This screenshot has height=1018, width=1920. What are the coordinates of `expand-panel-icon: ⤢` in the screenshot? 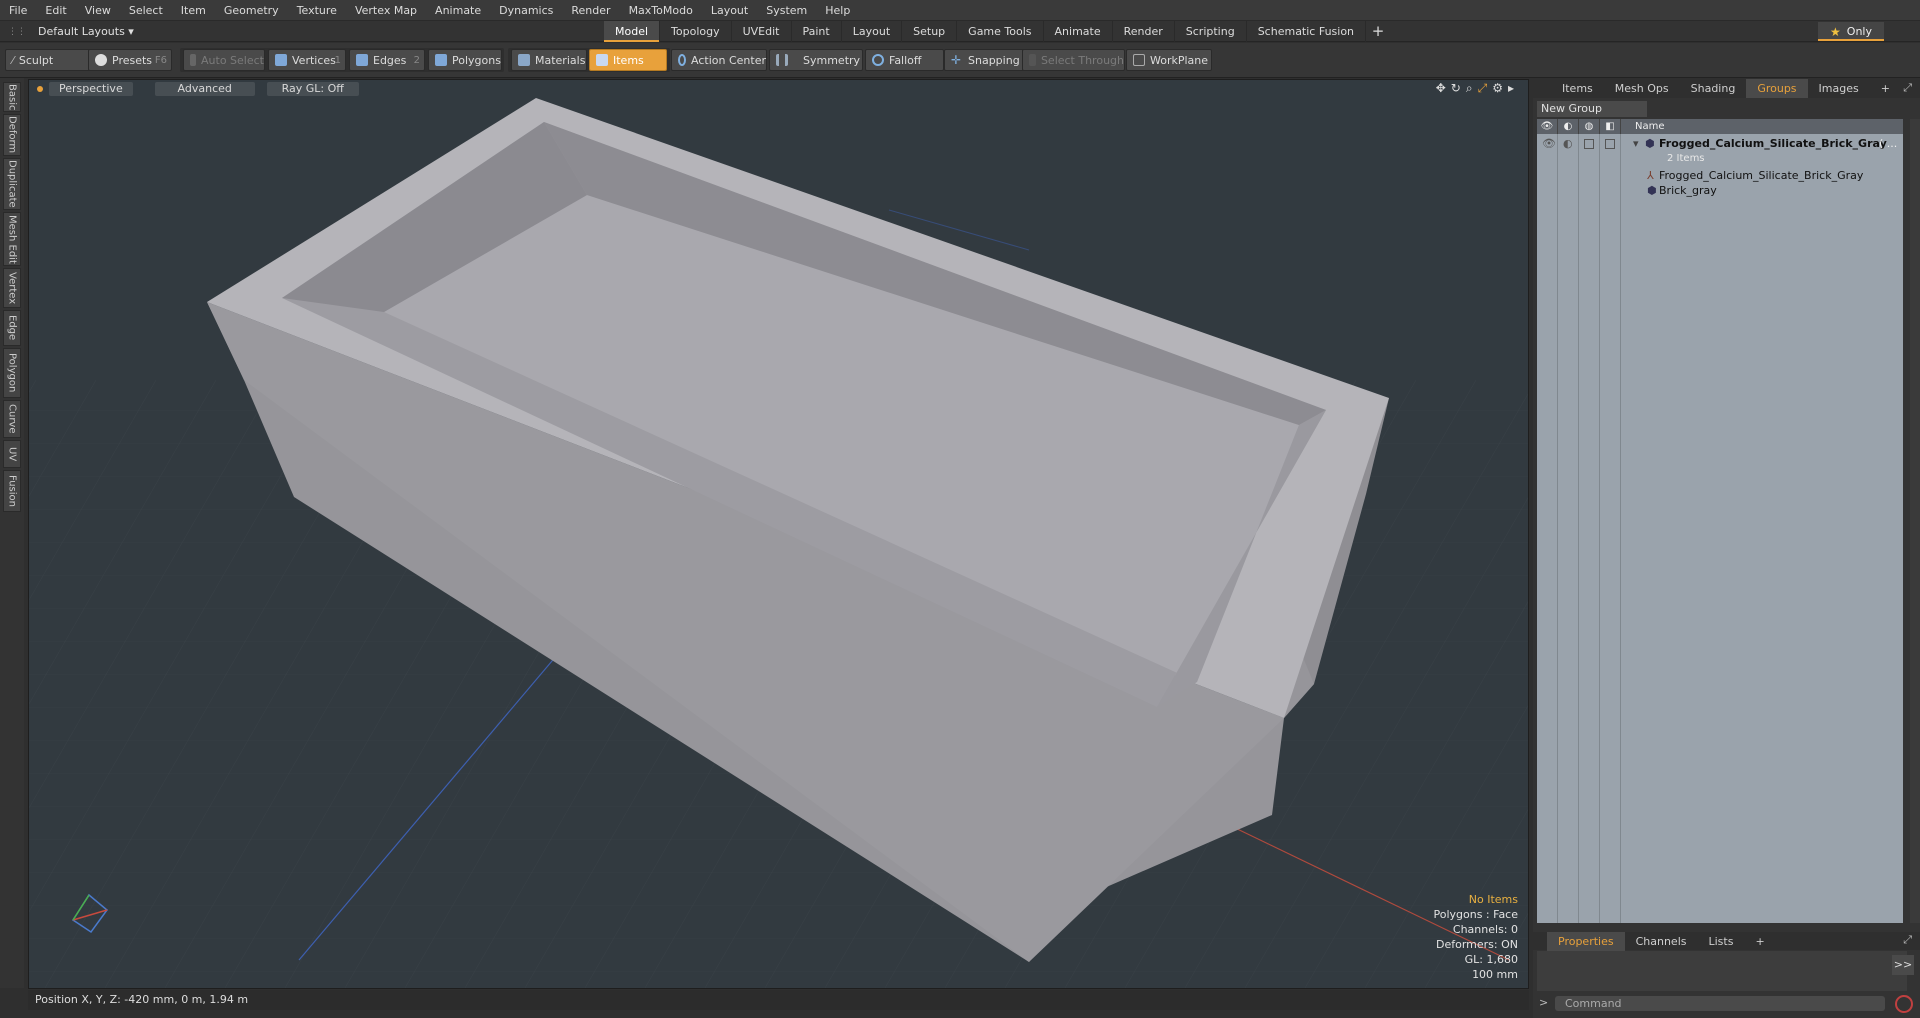 It's located at (1907, 88).